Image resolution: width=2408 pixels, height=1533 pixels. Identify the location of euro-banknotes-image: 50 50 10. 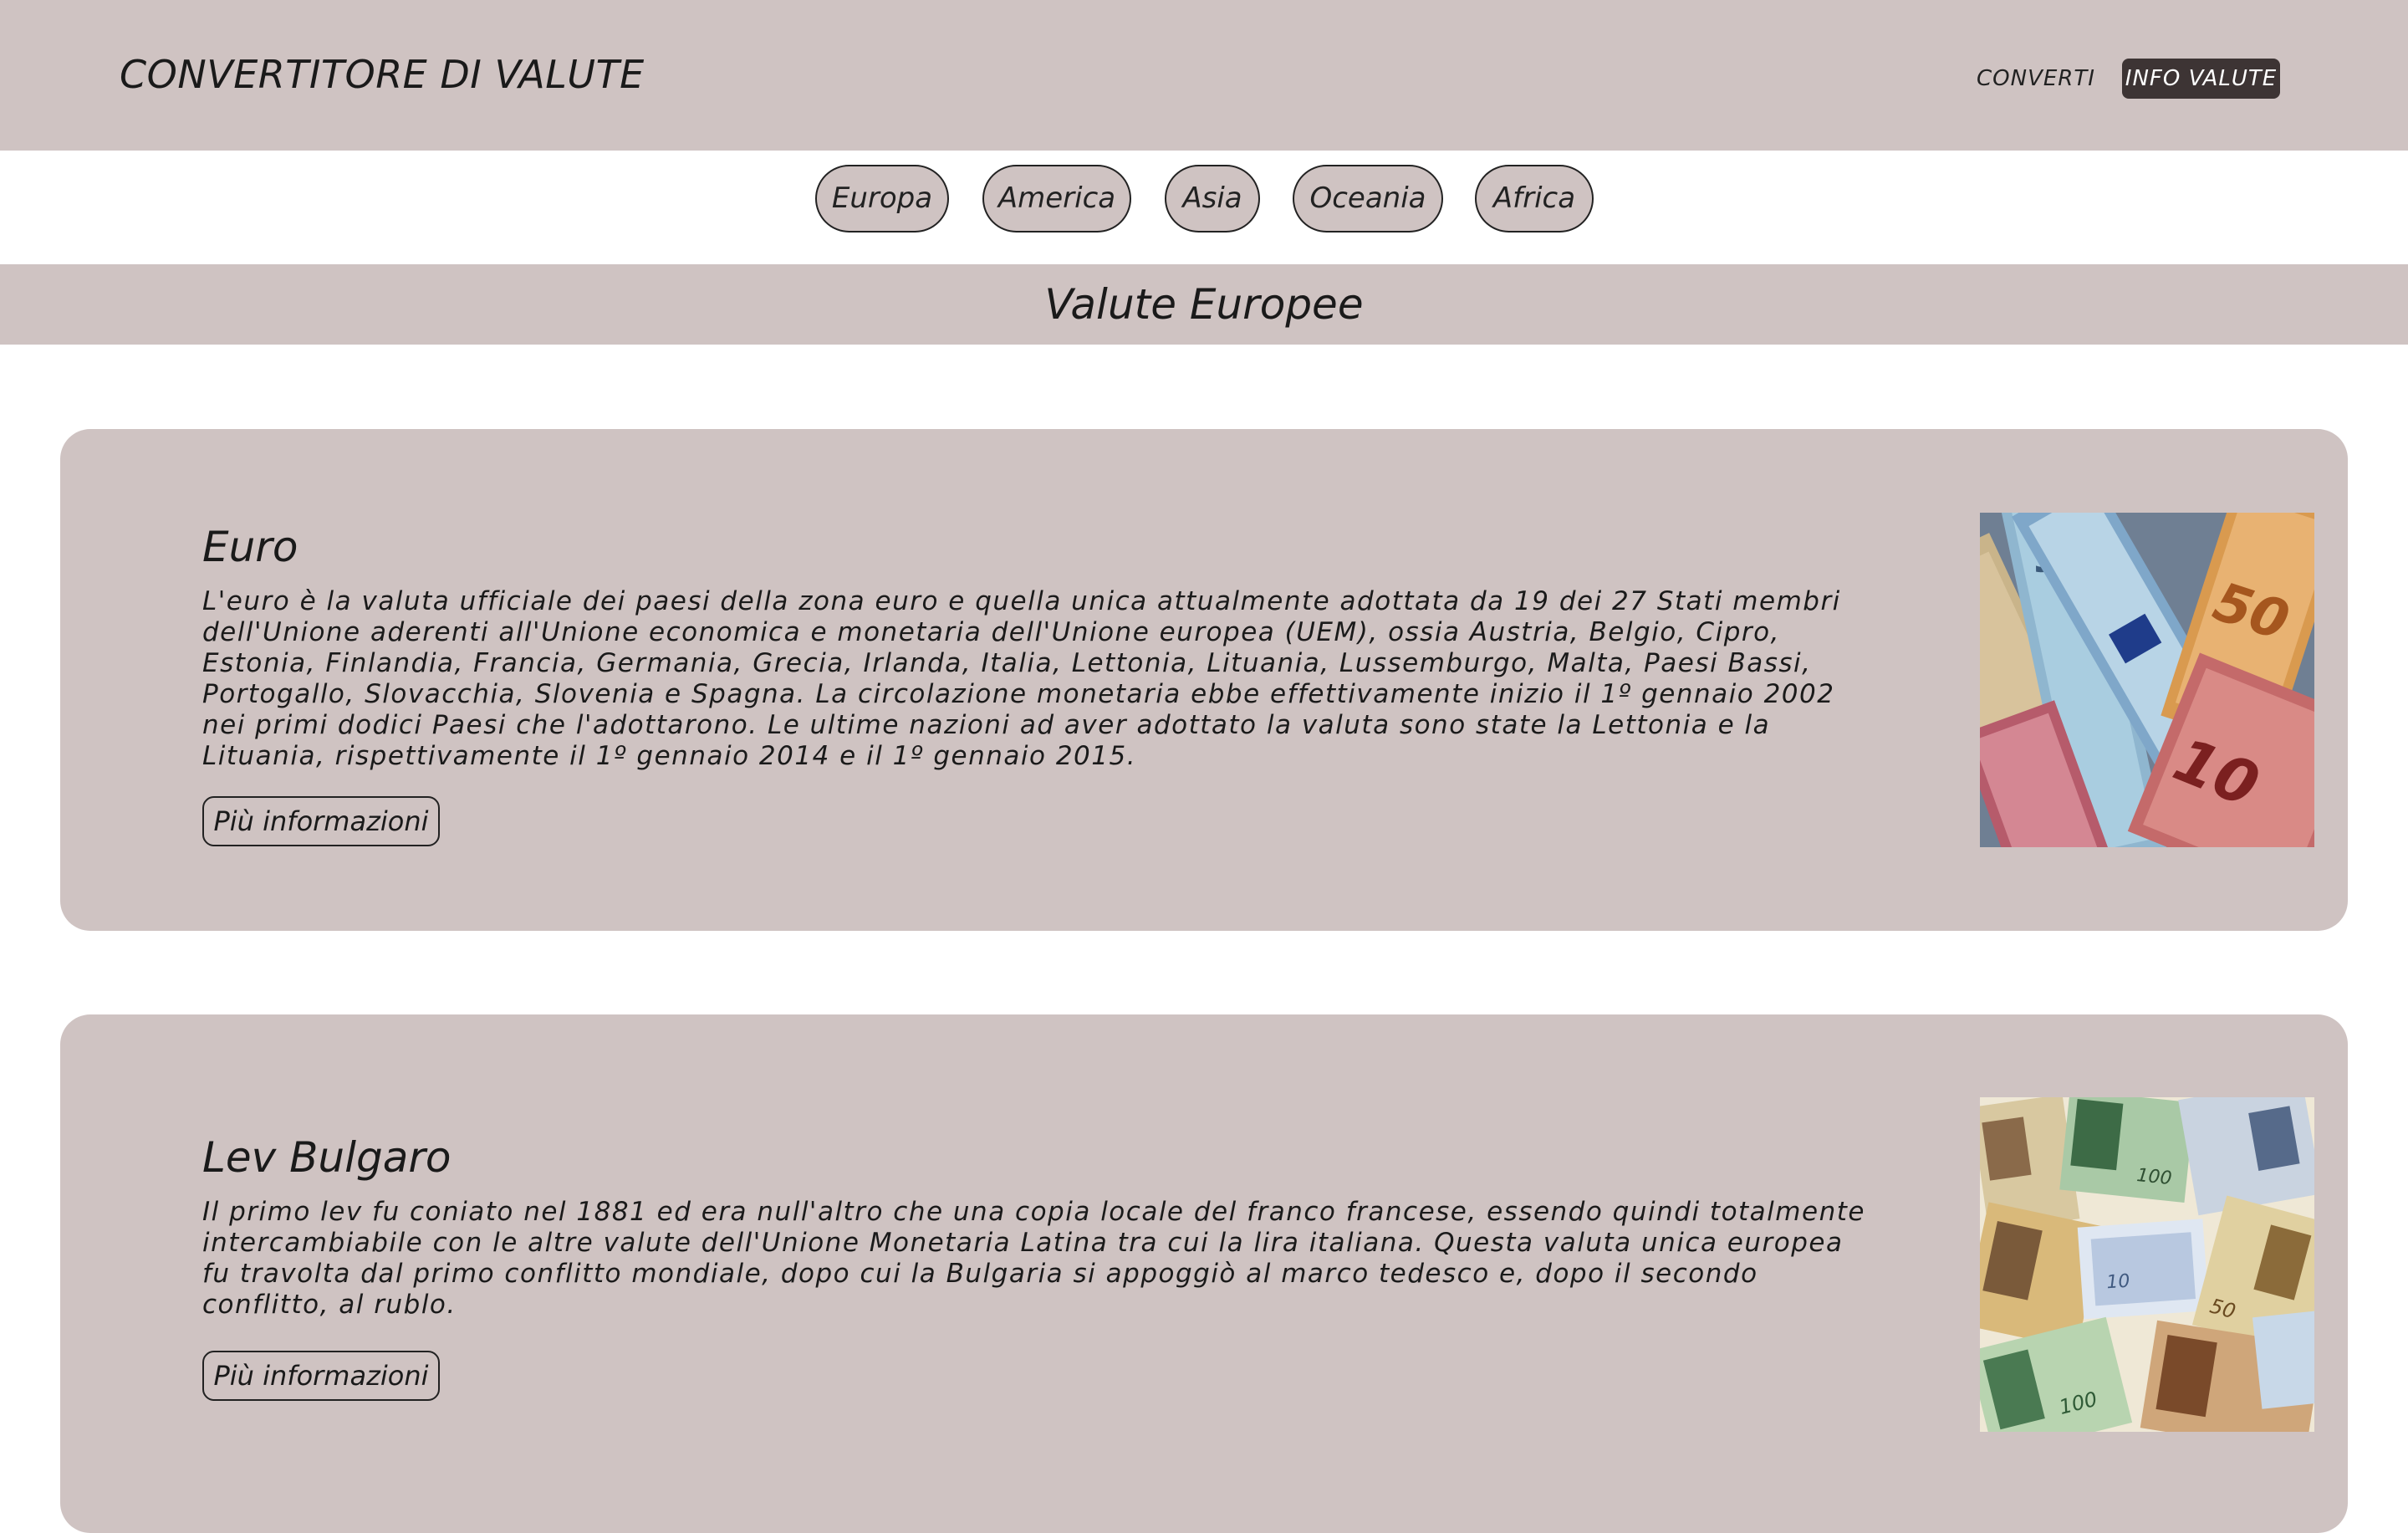
(2147, 680).